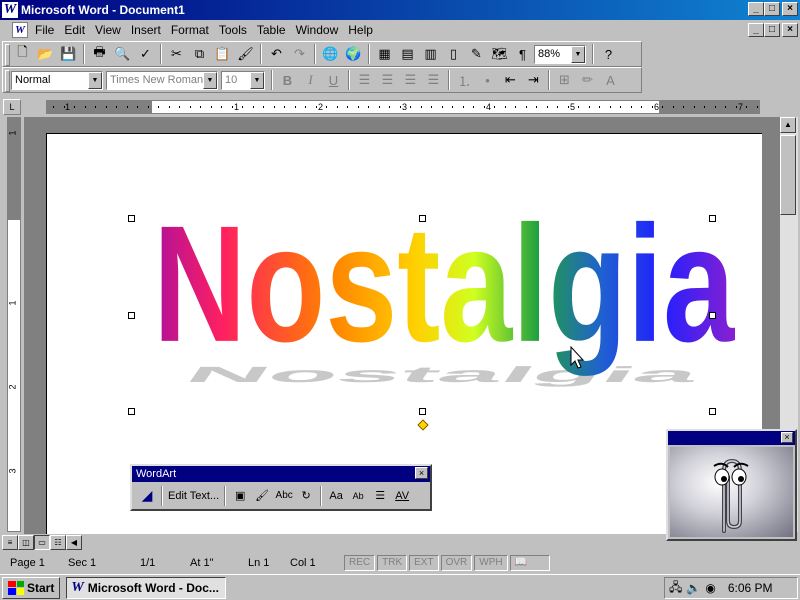  What do you see at coordinates (529, 563) in the screenshot?
I see `spelling-status-icon: 📖` at bounding box center [529, 563].